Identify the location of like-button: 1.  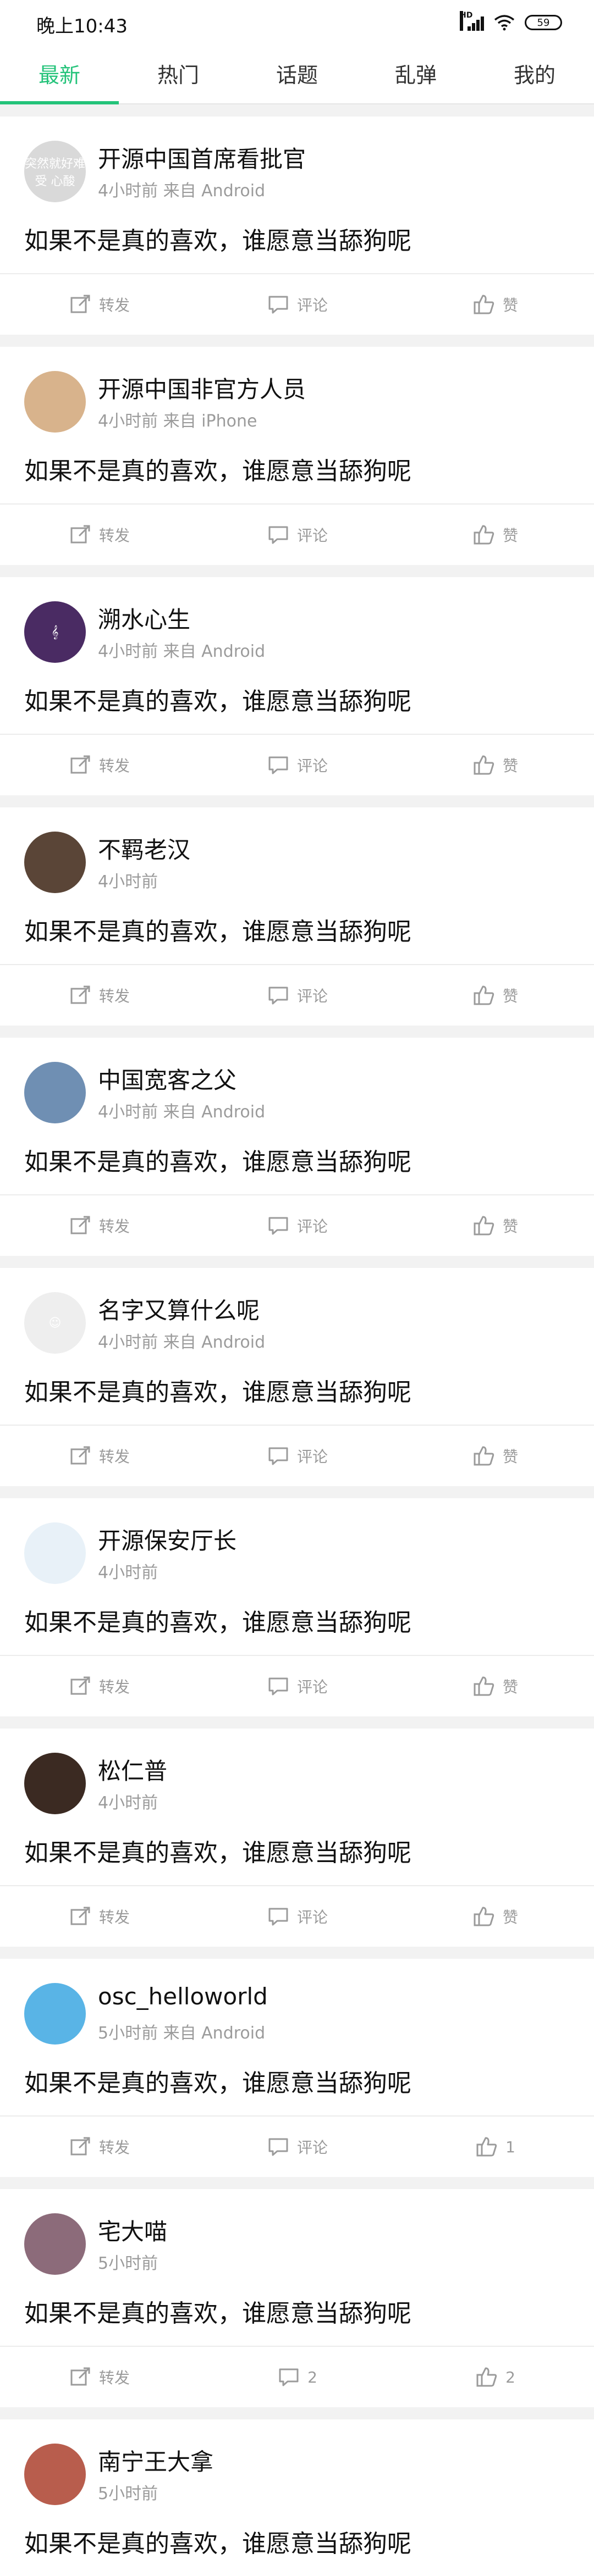
(495, 2147).